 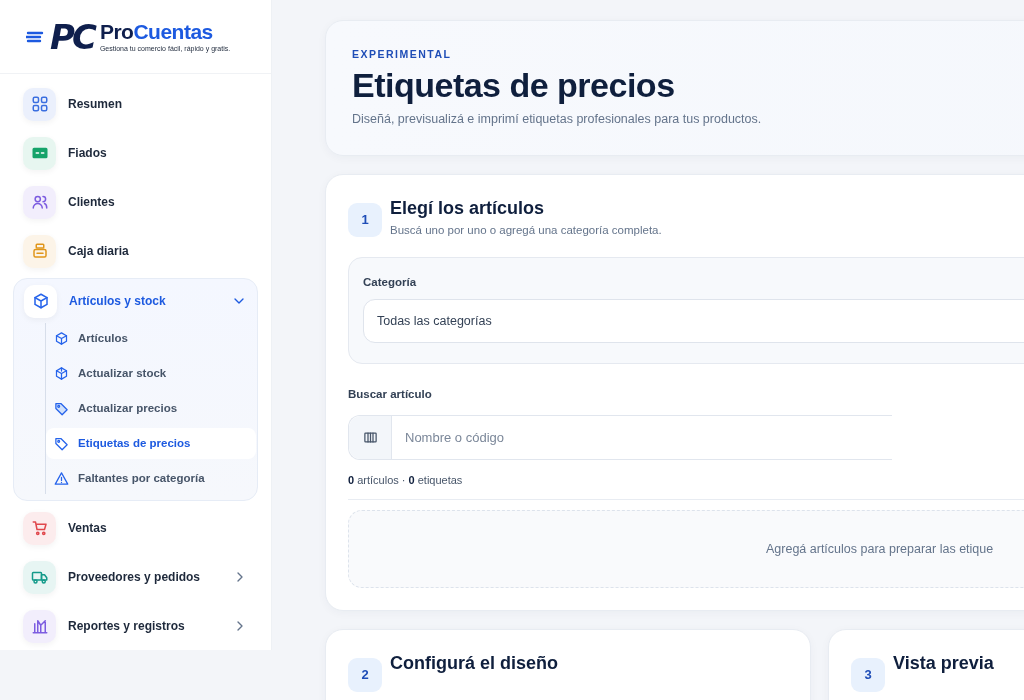 What do you see at coordinates (151, 373) in the screenshot?
I see `submenu-item: Actualizar stock` at bounding box center [151, 373].